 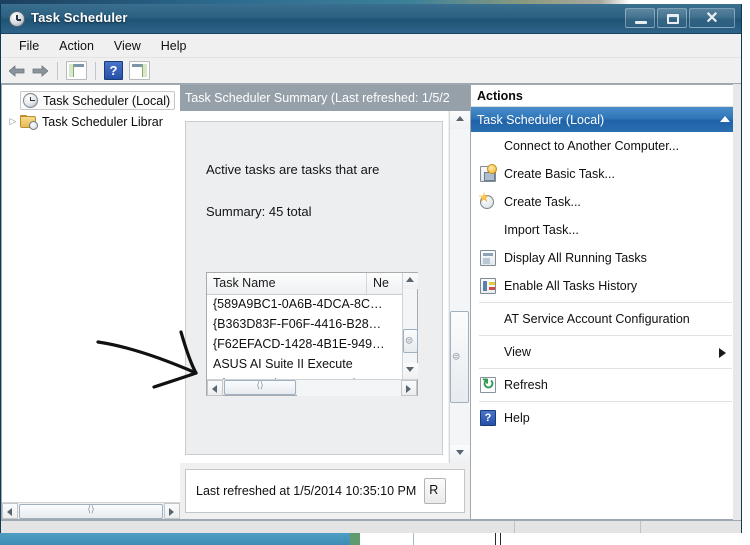 What do you see at coordinates (17, 71) in the screenshot?
I see `back-arrow-icon` at bounding box center [17, 71].